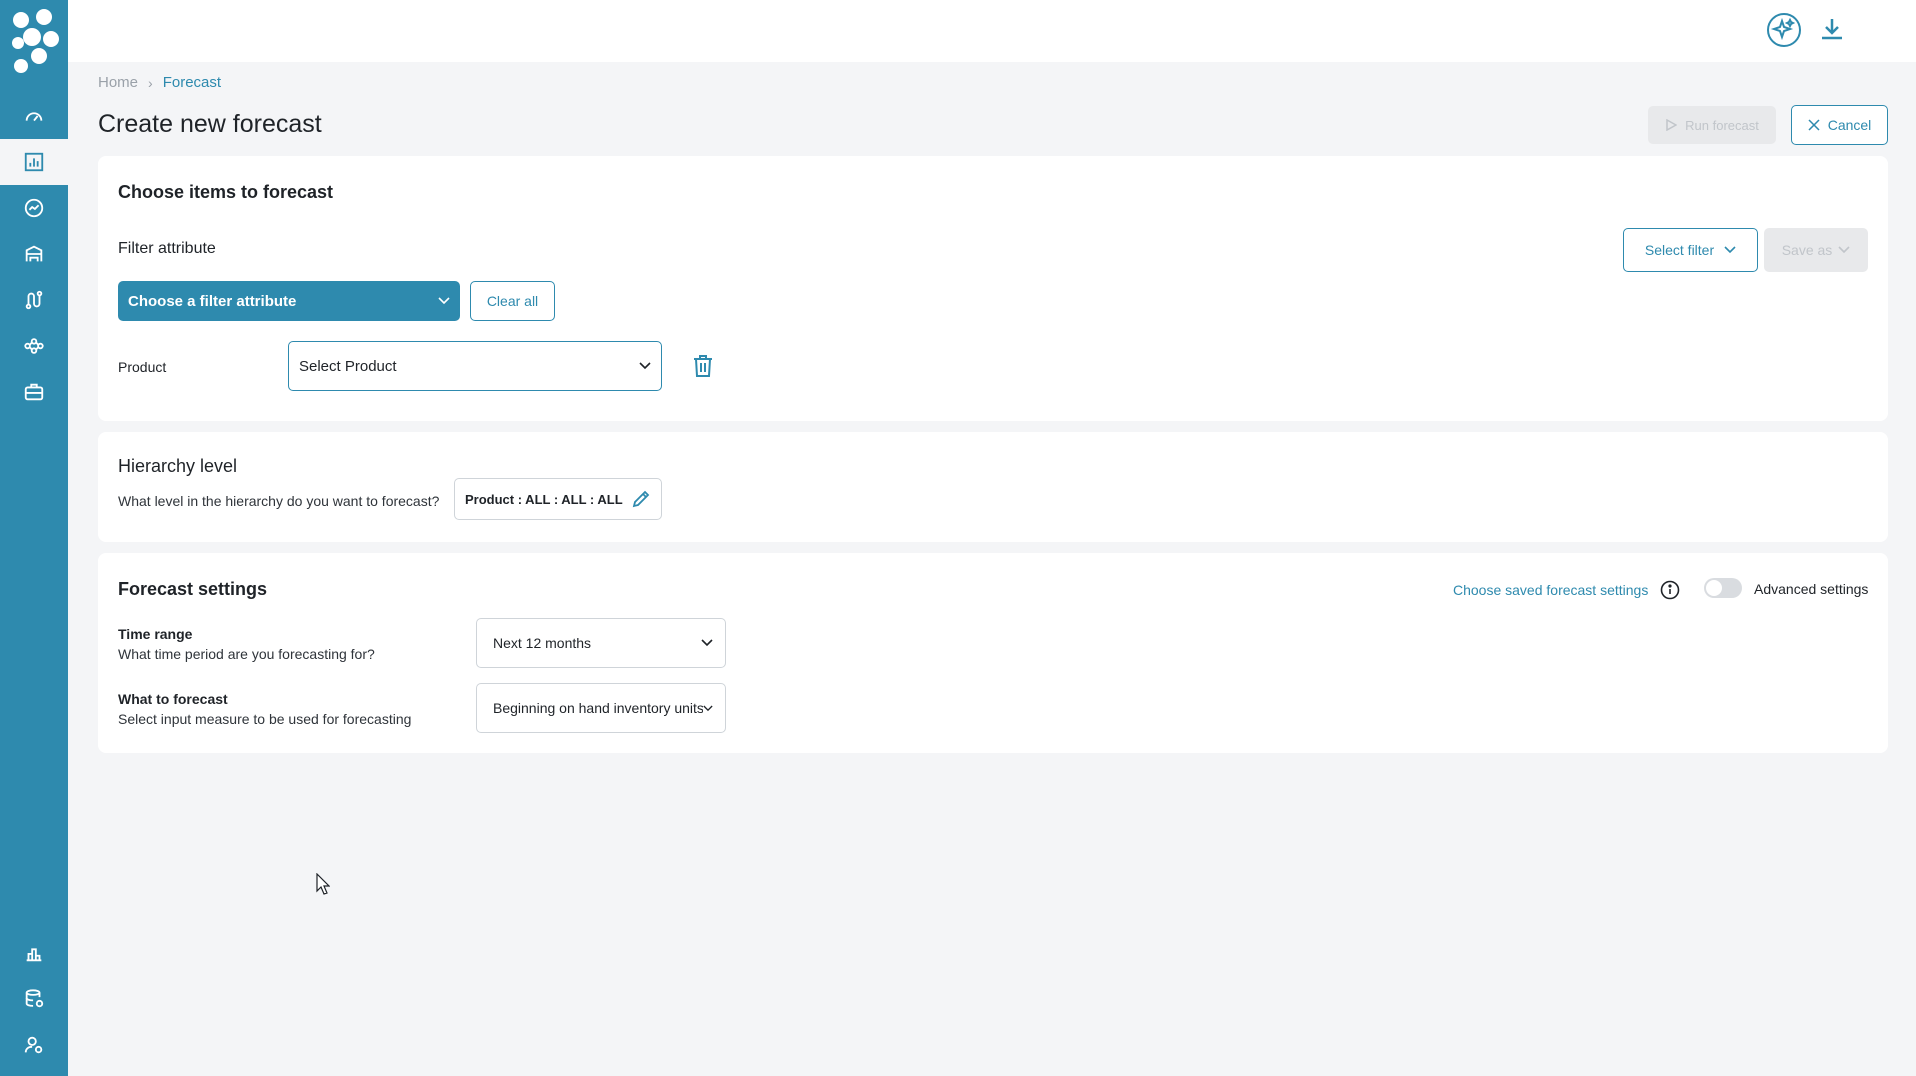 The height and width of the screenshot is (1076, 1916). I want to click on sidebar-item-routing, so click(34, 300).